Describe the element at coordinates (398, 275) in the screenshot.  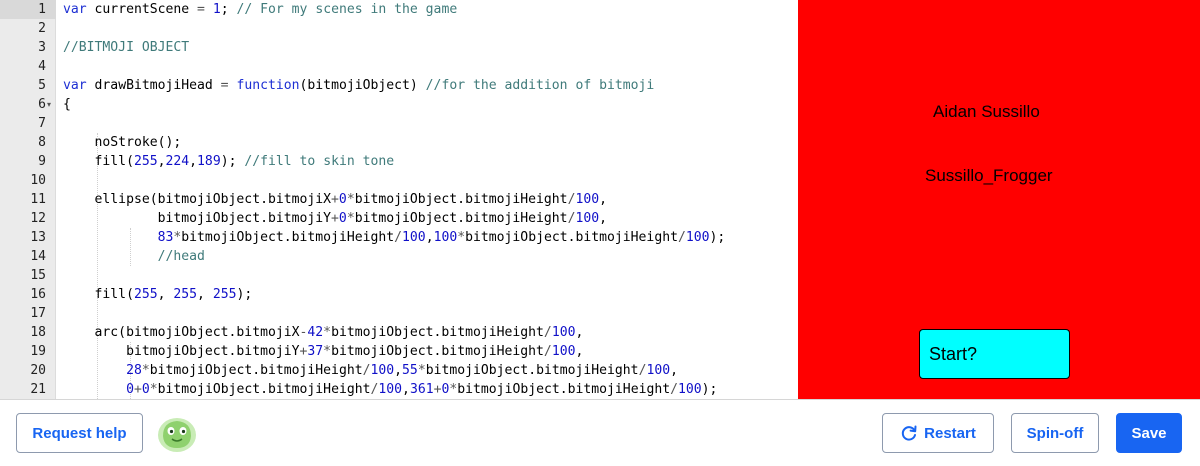
I see `code-line: 15` at that location.